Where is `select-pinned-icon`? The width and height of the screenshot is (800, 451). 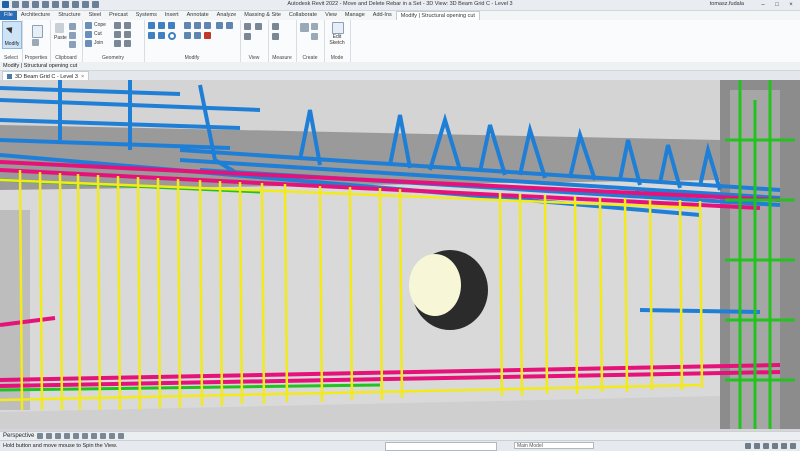 select-pinned-icon is located at coordinates (766, 446).